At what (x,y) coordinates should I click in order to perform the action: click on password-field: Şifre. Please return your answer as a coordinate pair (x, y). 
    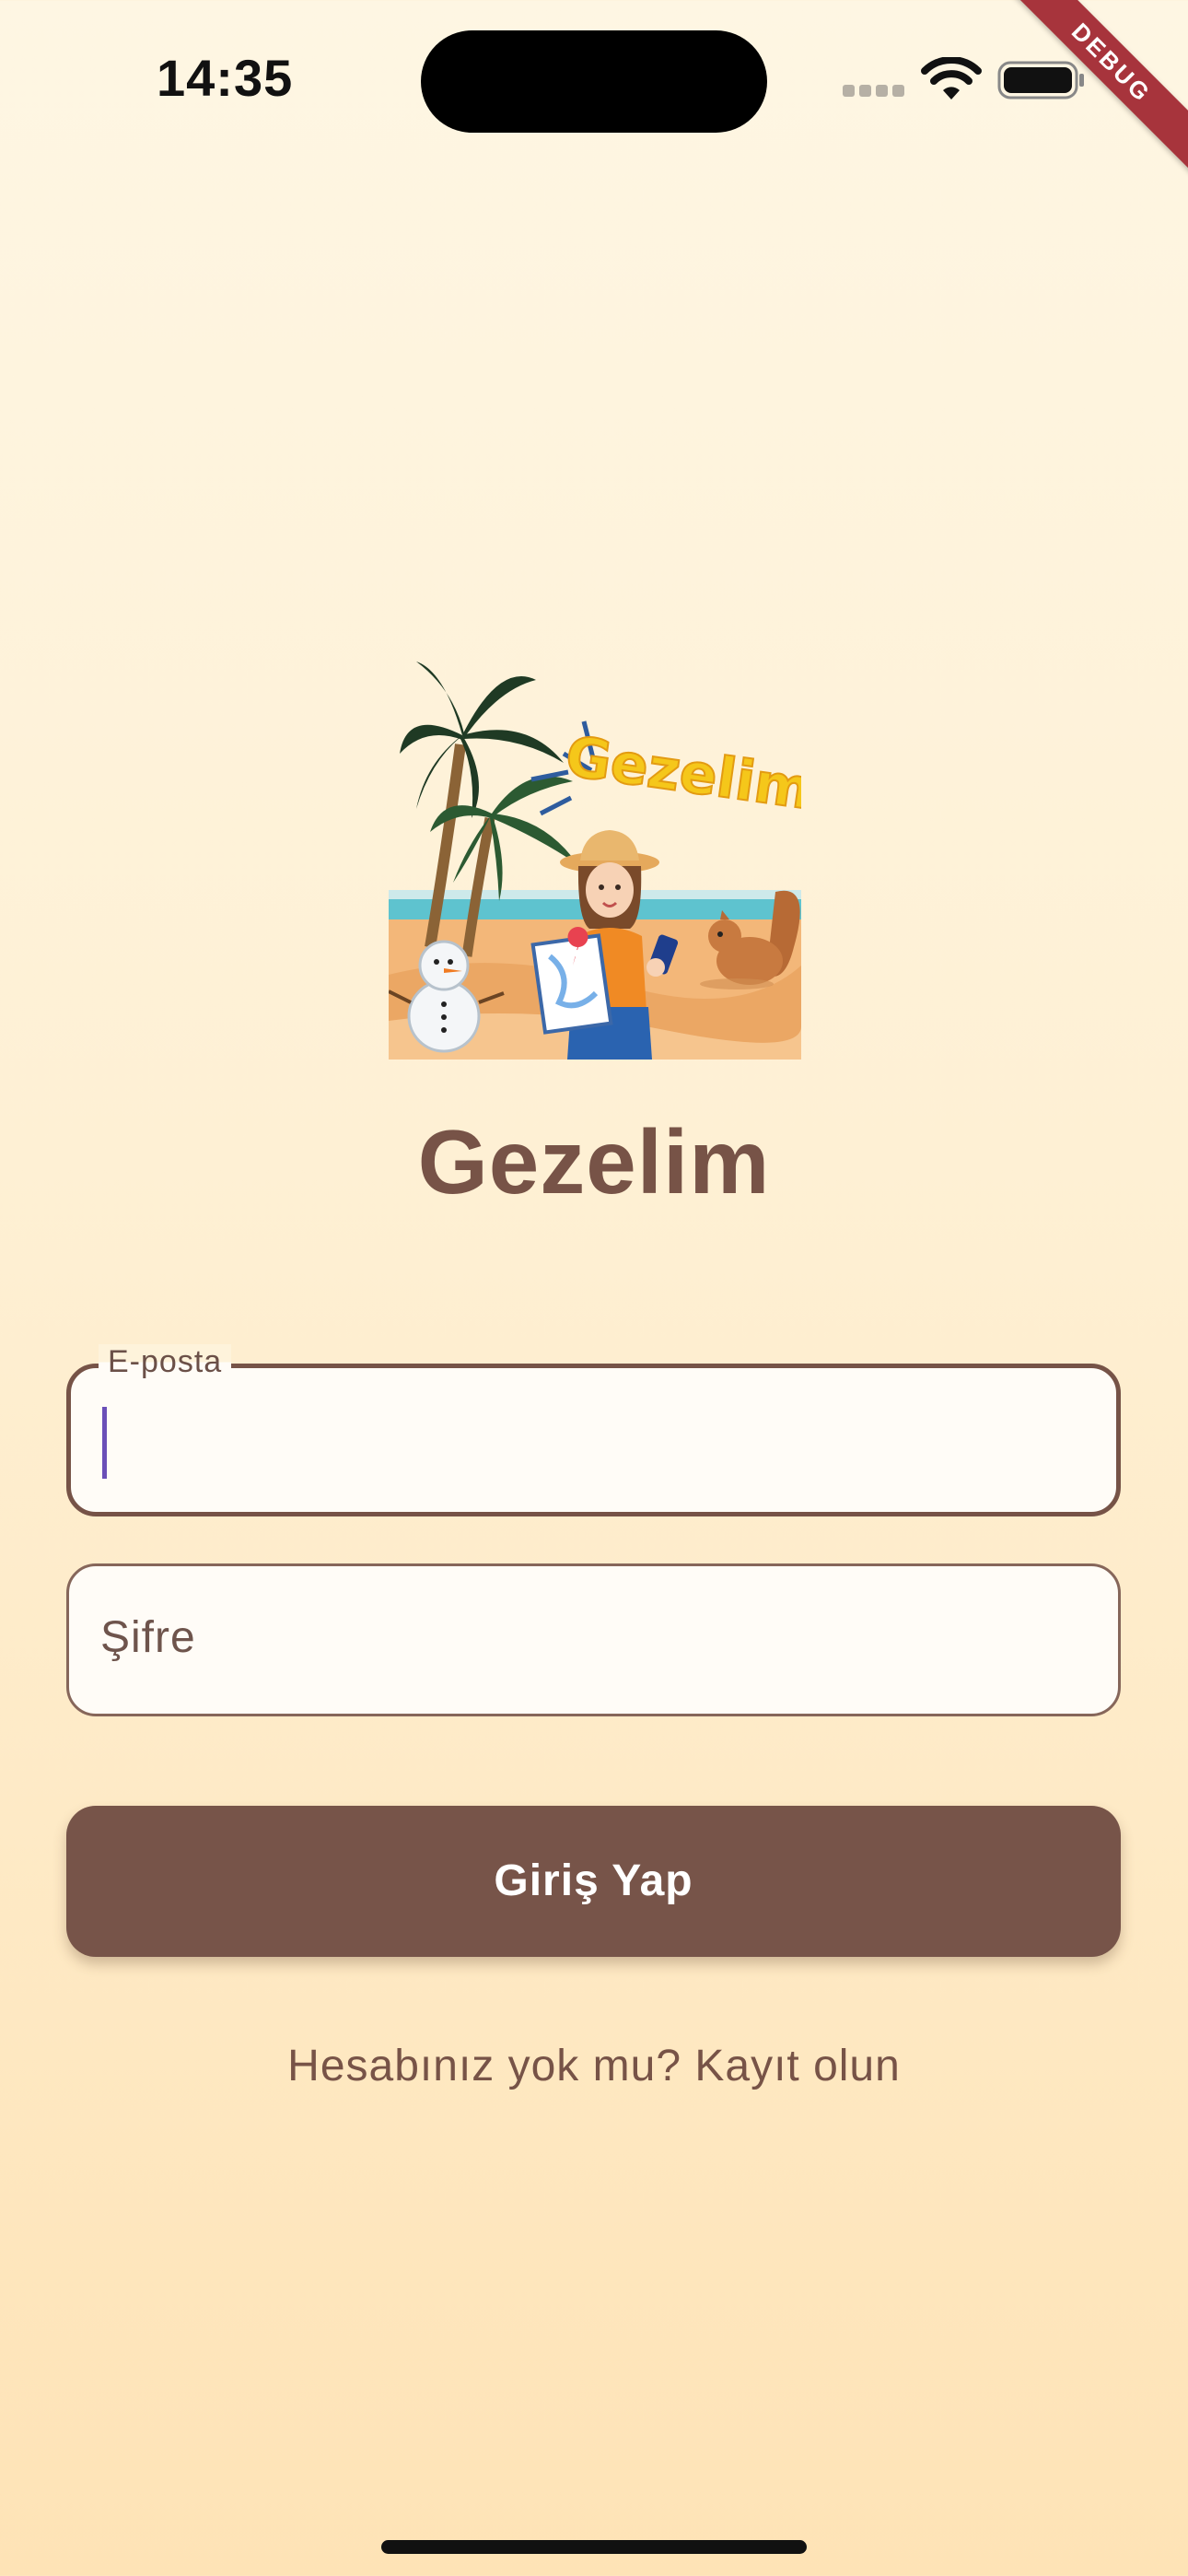
    Looking at the image, I should click on (593, 1639).